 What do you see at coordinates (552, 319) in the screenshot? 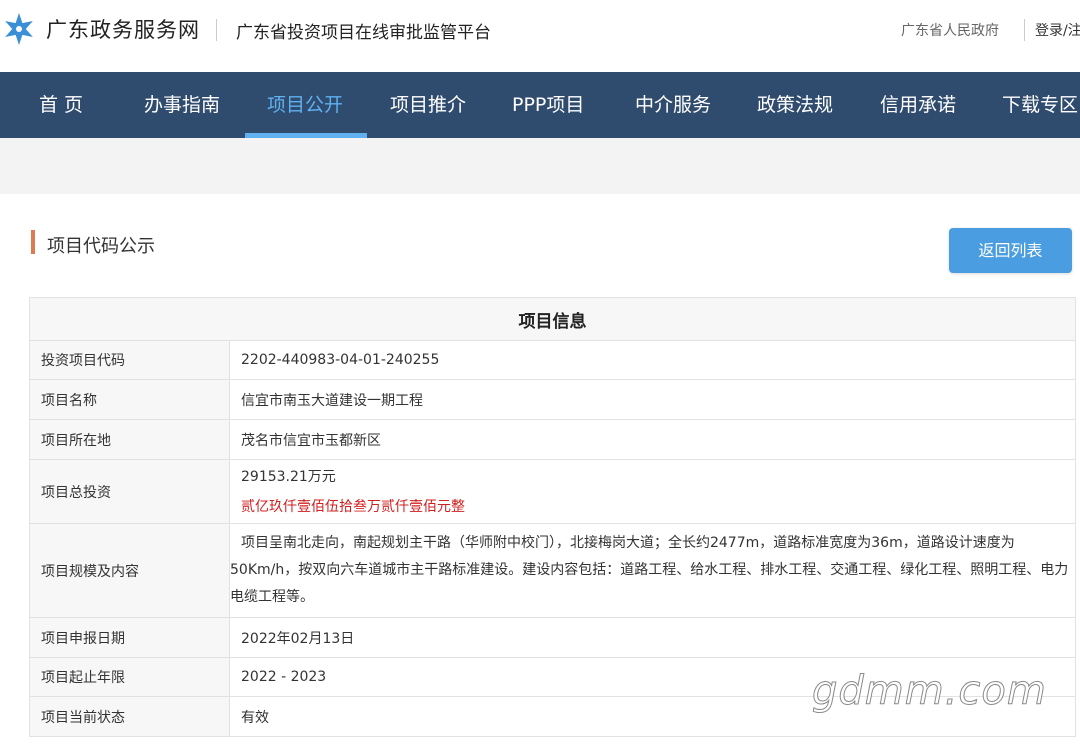
I see `table-header: 项目信息` at bounding box center [552, 319].